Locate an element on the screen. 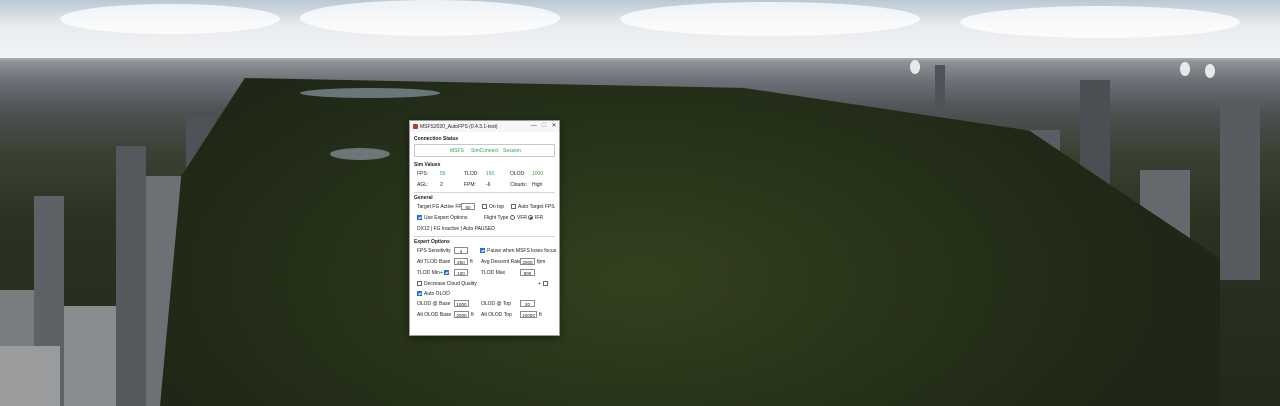 The height and width of the screenshot is (406, 1280). fps-sensitivity-label: FPS Sensitivity is located at coordinates (434, 250).